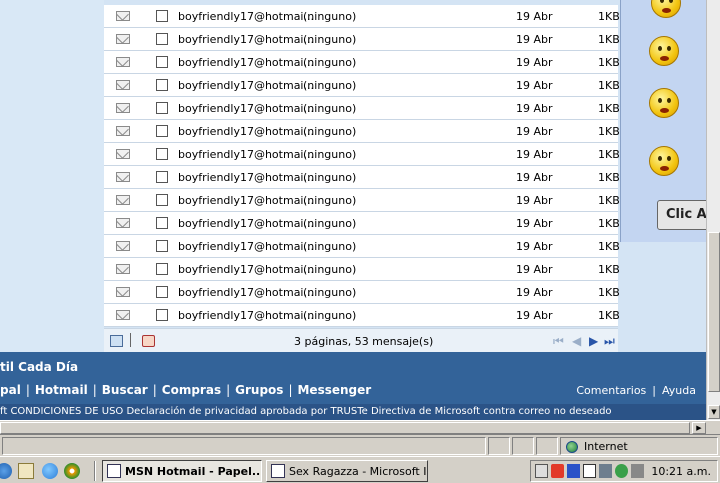 This screenshot has height=483, width=720. I want to click on vertical-scrollbar: ▼, so click(713, 210).